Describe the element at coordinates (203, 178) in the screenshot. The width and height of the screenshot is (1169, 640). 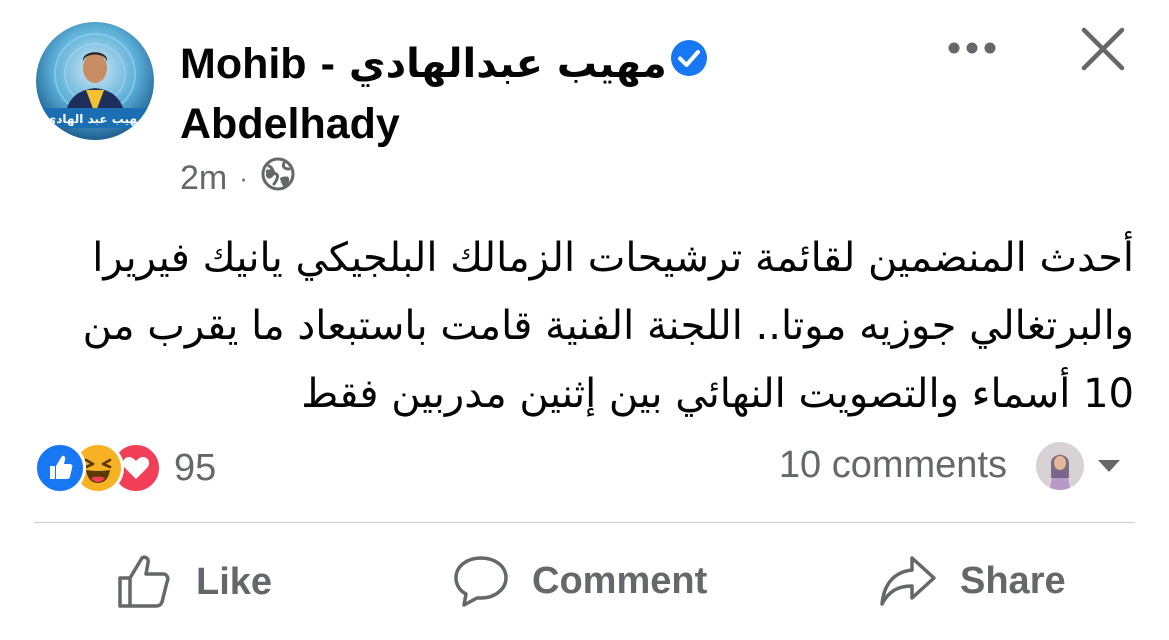
I see `post-time: 2m` at that location.